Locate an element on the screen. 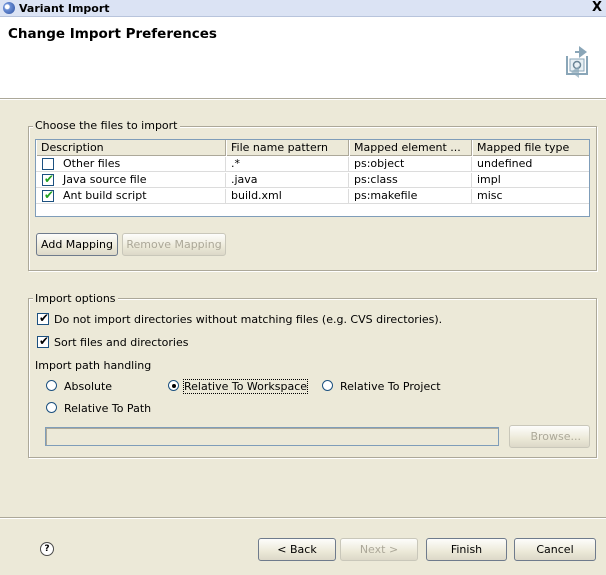  row-pattern: build.xml is located at coordinates (287, 196).